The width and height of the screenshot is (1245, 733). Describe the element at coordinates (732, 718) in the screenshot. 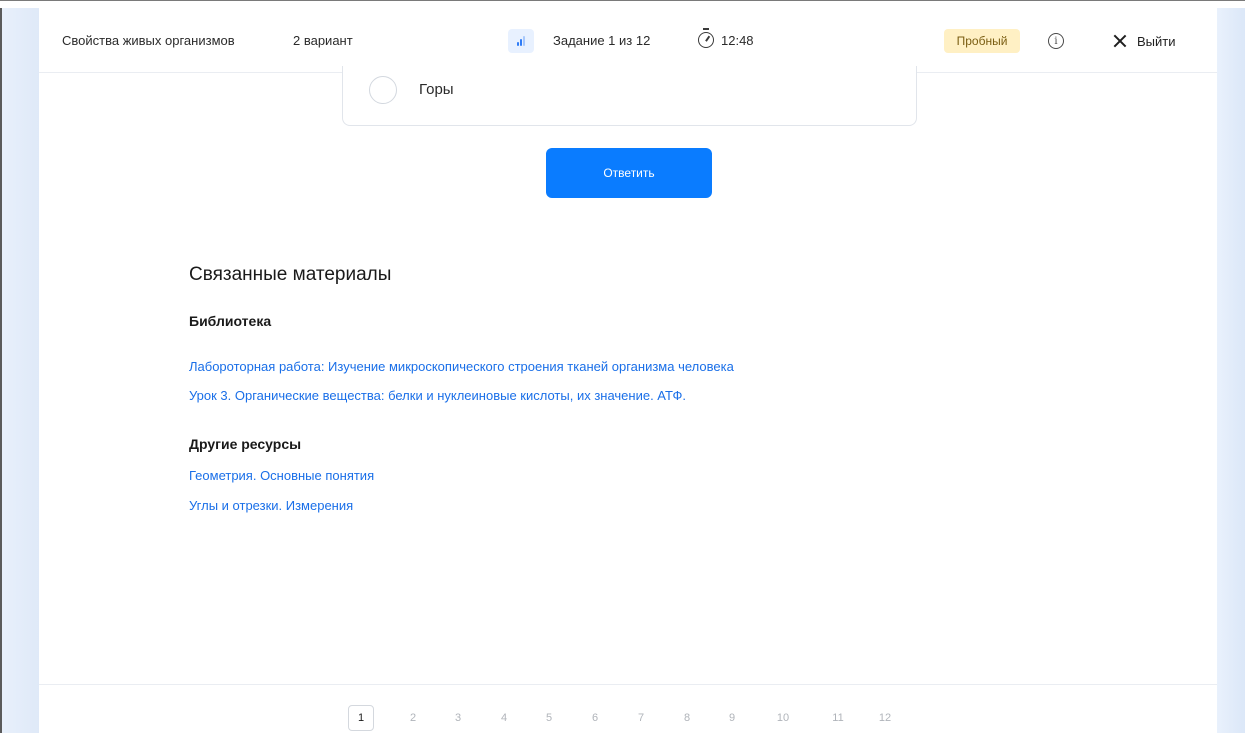

I see `page-button: 9` at that location.